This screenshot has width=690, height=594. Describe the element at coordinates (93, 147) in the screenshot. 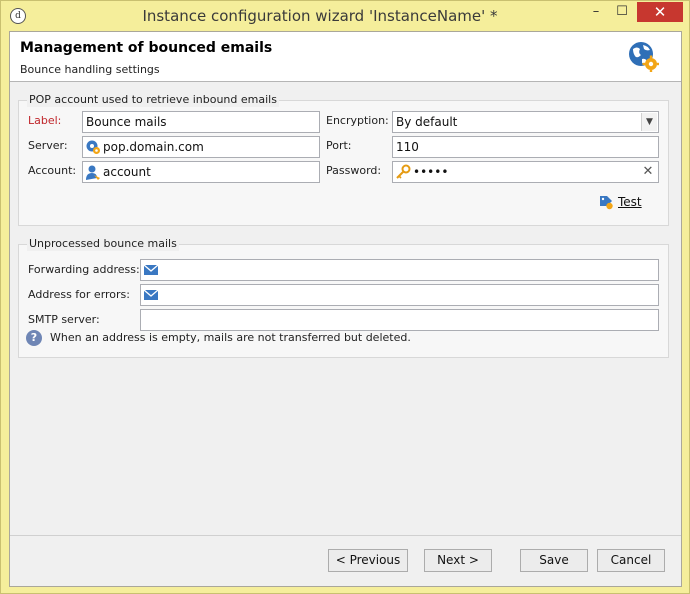

I see `server-gear-icon` at that location.